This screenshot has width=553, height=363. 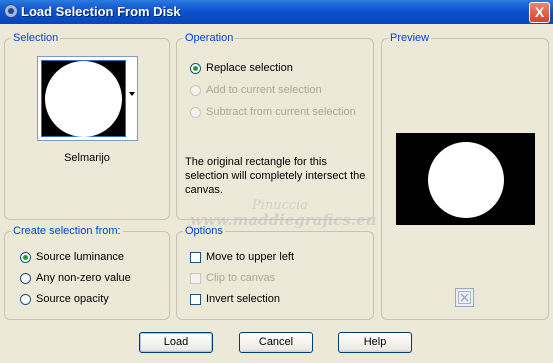 What do you see at coordinates (375, 342) in the screenshot?
I see `help-button: Help` at bounding box center [375, 342].